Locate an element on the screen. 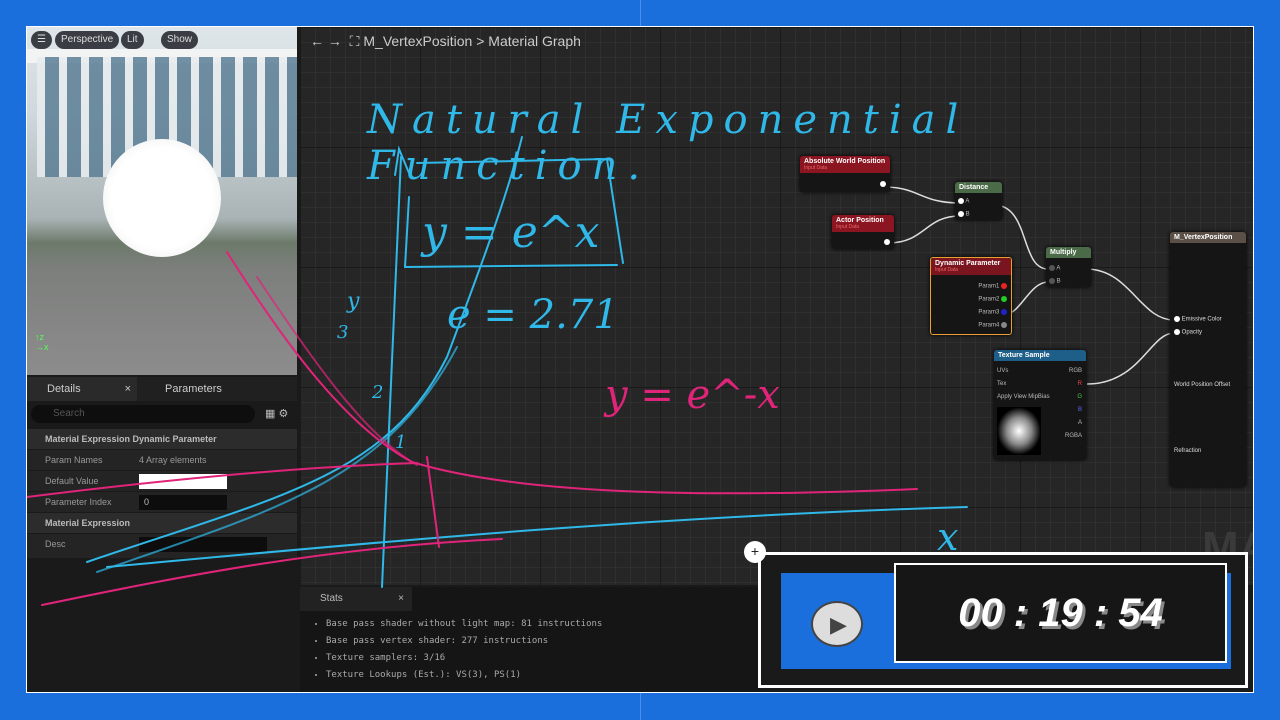 The height and width of the screenshot is (720, 1280). annotation-title: Natural Exponential Function. is located at coordinates (668, 143).